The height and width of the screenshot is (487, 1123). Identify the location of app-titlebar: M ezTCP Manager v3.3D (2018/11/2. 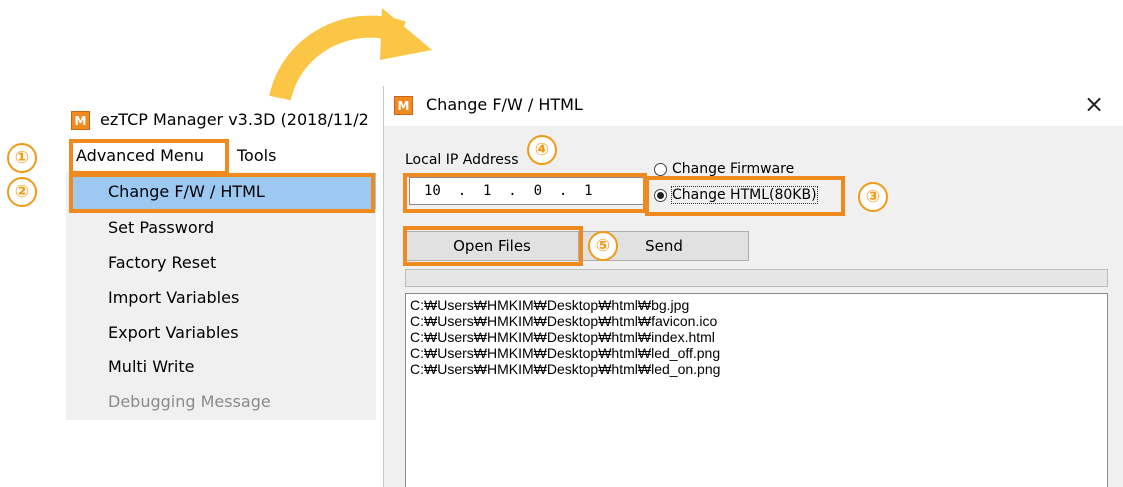
(221, 121).